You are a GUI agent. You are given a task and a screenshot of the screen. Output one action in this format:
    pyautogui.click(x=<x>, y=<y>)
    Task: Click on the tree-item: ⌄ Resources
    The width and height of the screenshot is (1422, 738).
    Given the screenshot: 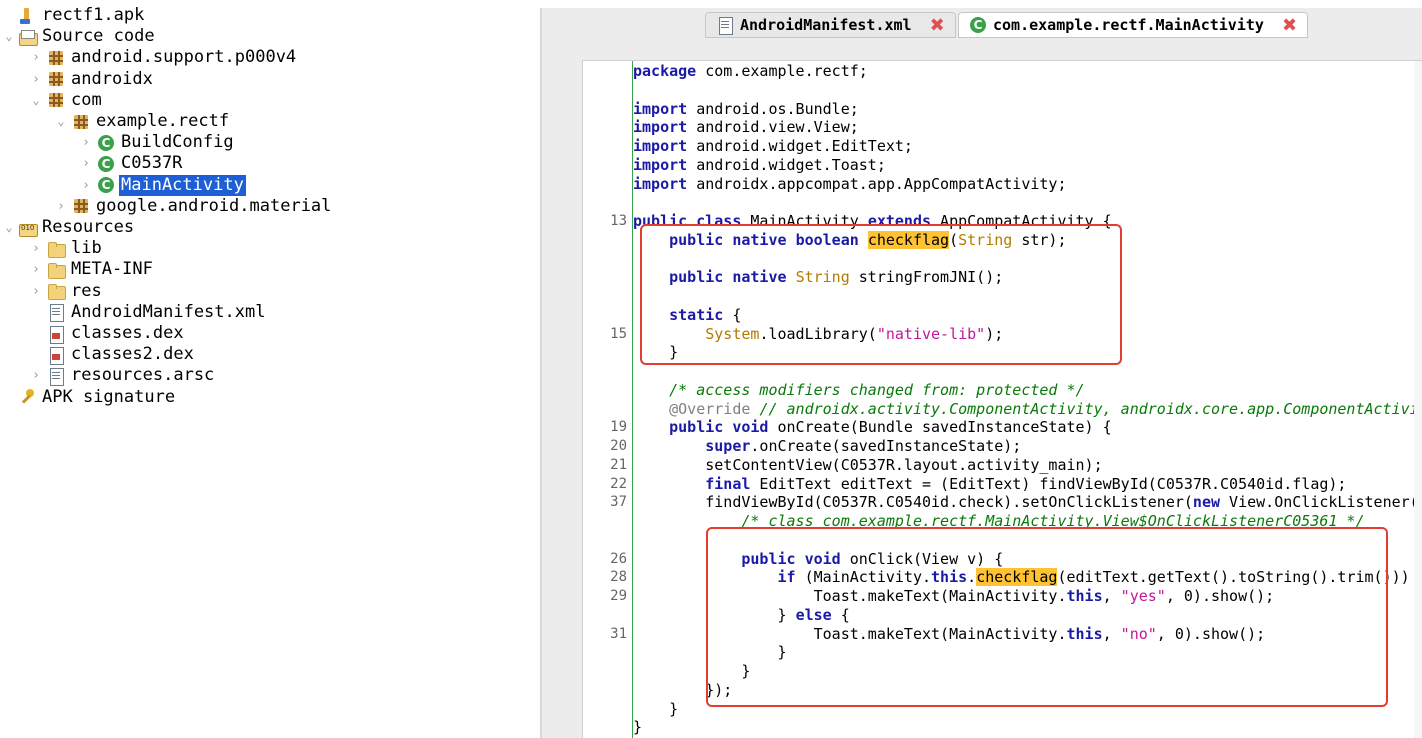 What is the action you would take?
    pyautogui.click(x=68, y=228)
    